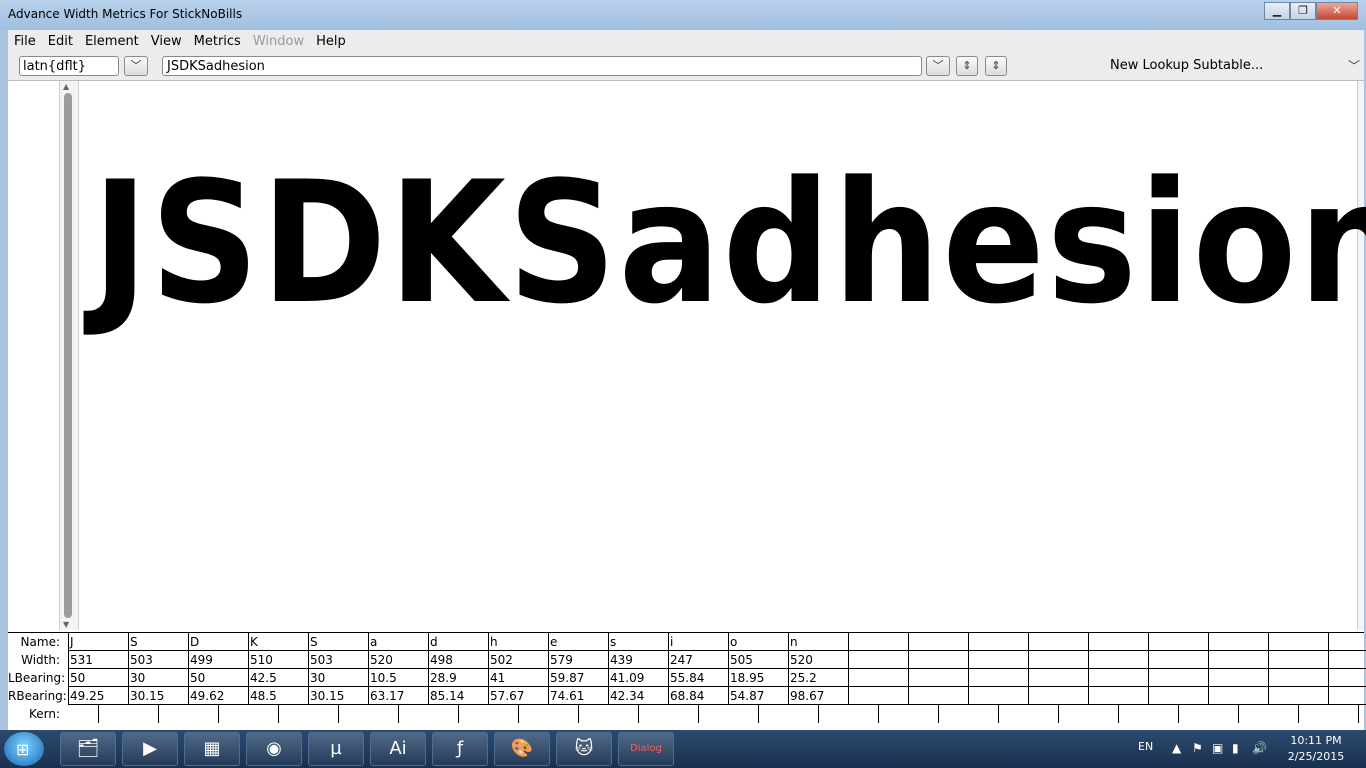 The width and height of the screenshot is (1366, 768). What do you see at coordinates (1145, 746) in the screenshot?
I see `language-indicator: EN` at bounding box center [1145, 746].